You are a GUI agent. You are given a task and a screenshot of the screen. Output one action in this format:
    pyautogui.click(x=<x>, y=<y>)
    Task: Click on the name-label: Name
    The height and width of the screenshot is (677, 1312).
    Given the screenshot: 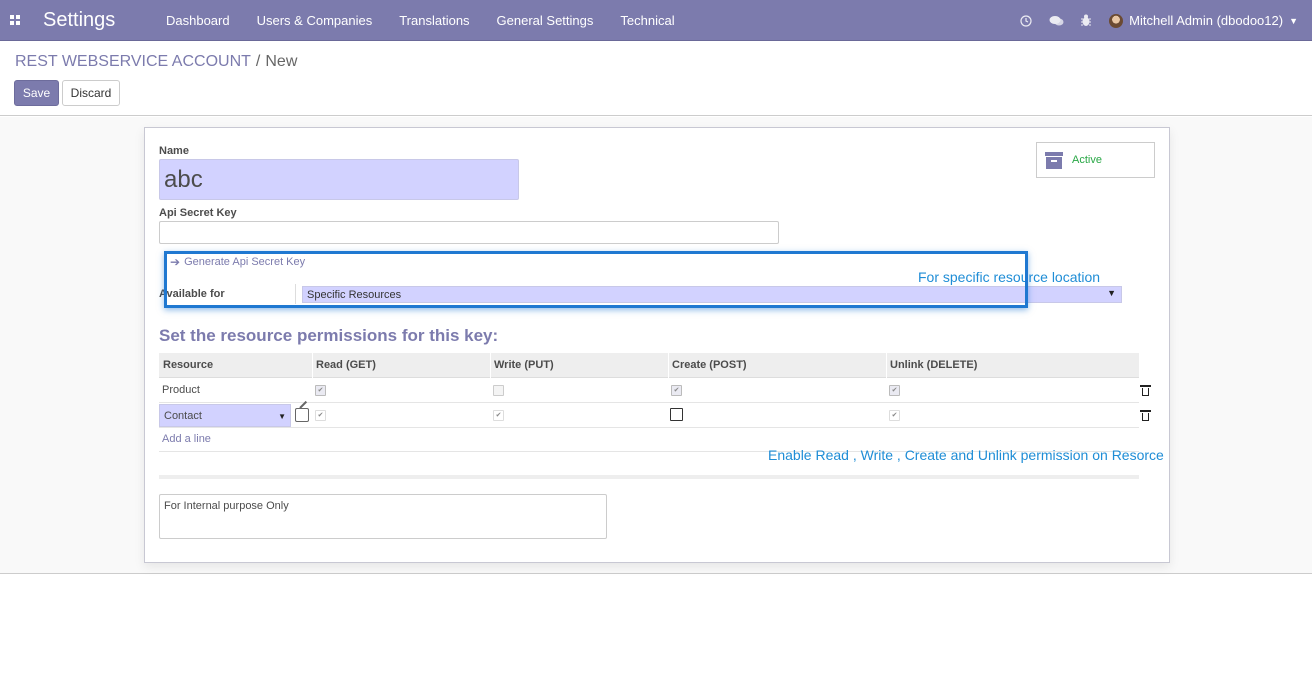 What is the action you would take?
    pyautogui.click(x=174, y=151)
    